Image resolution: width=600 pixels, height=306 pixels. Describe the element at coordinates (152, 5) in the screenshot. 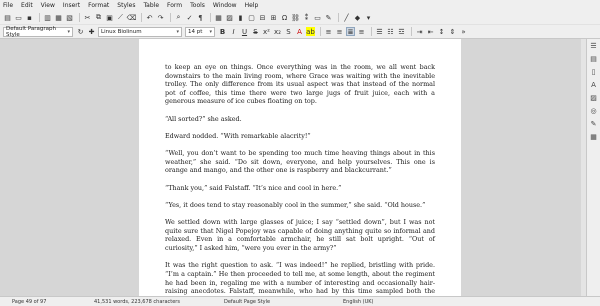

I see `menu-table: Table` at that location.